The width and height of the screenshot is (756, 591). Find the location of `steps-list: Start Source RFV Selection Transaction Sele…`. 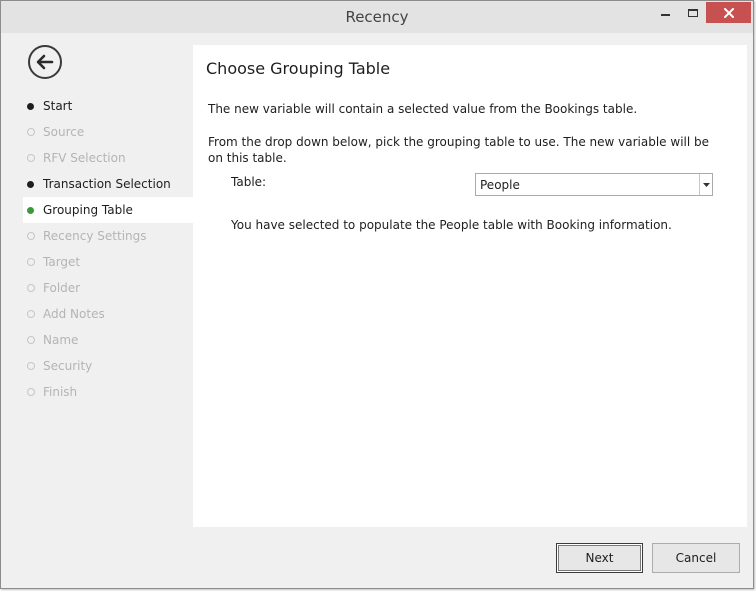

steps-list: Start Source RFV Selection Transaction Sele… is located at coordinates (108, 249).